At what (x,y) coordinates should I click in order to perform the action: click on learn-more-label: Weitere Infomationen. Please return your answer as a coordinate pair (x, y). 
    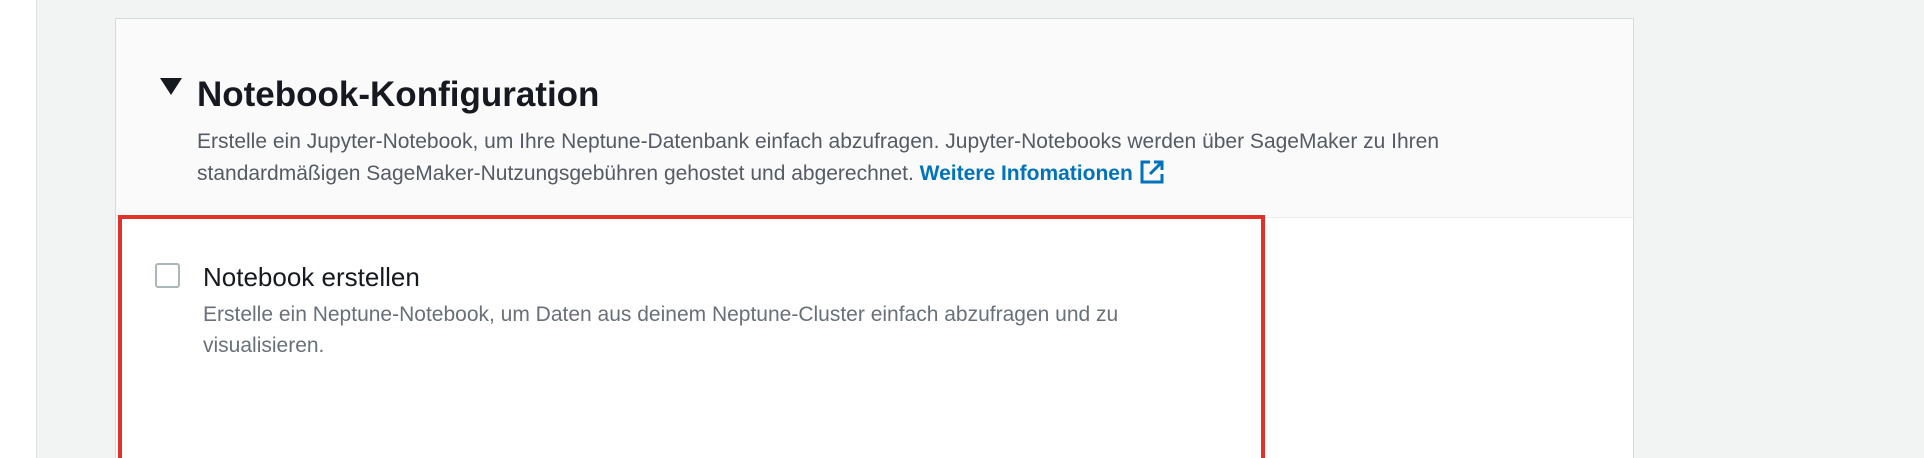
    Looking at the image, I should click on (1026, 173).